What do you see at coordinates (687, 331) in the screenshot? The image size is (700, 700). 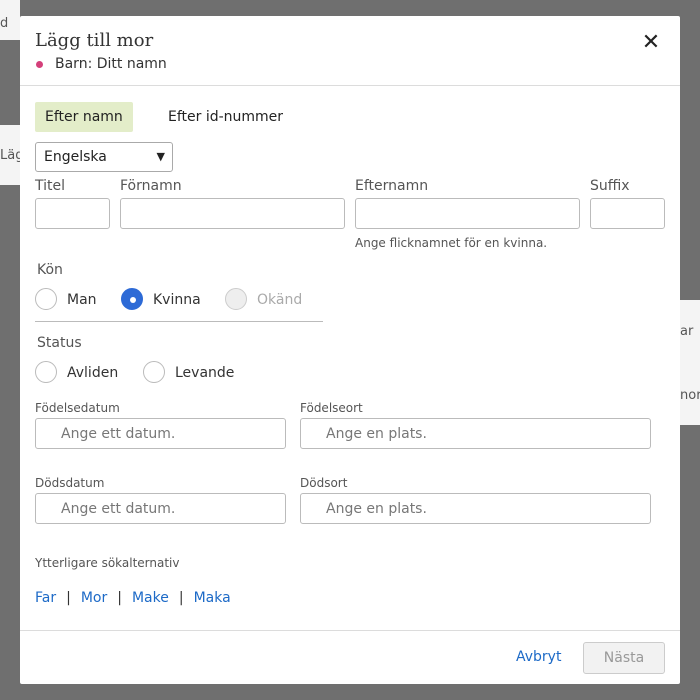 I see `background-text: ar` at bounding box center [687, 331].